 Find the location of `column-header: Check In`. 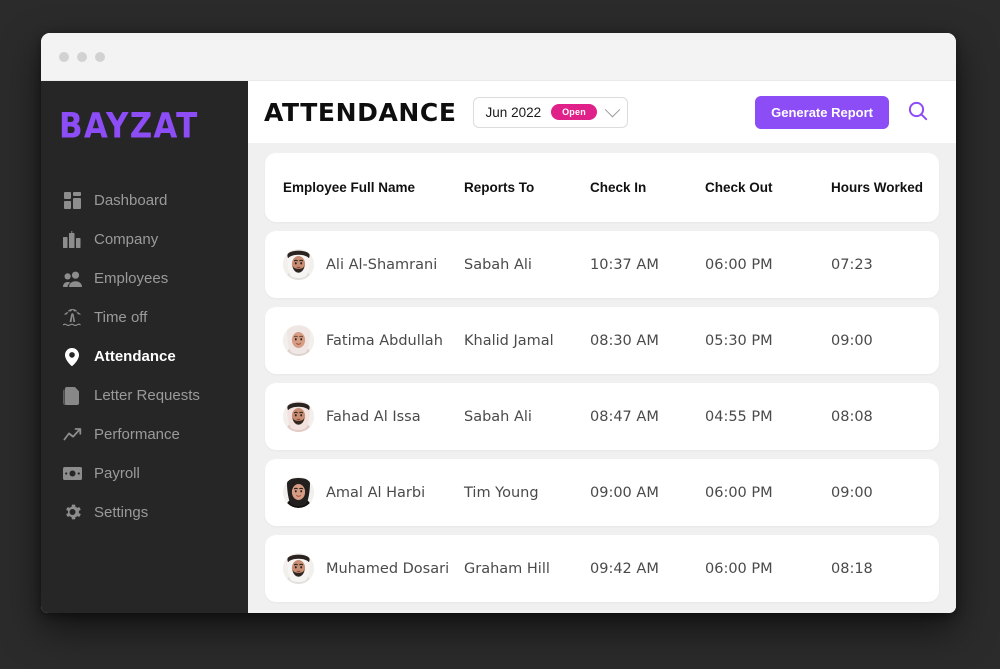

column-header: Check In is located at coordinates (618, 187).